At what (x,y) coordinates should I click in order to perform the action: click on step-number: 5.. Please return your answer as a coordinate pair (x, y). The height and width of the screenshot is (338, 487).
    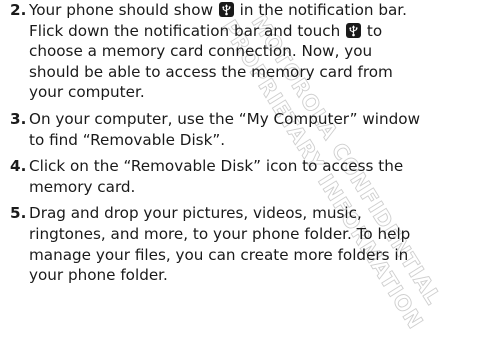
    Looking at the image, I should click on (18, 213).